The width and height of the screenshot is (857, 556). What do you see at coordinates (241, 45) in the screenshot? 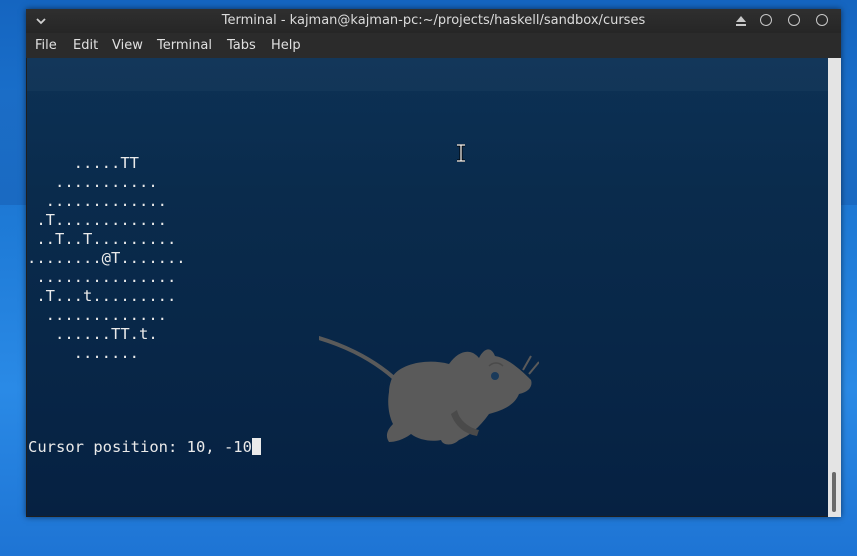
I see `menu-tabs: Tabs` at bounding box center [241, 45].